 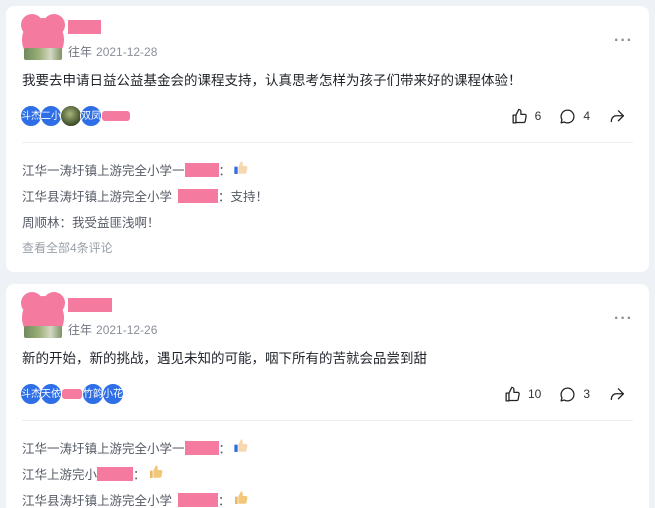 I want to click on liker-avatars: 斗杰 二小 双凤, so click(x=75, y=116).